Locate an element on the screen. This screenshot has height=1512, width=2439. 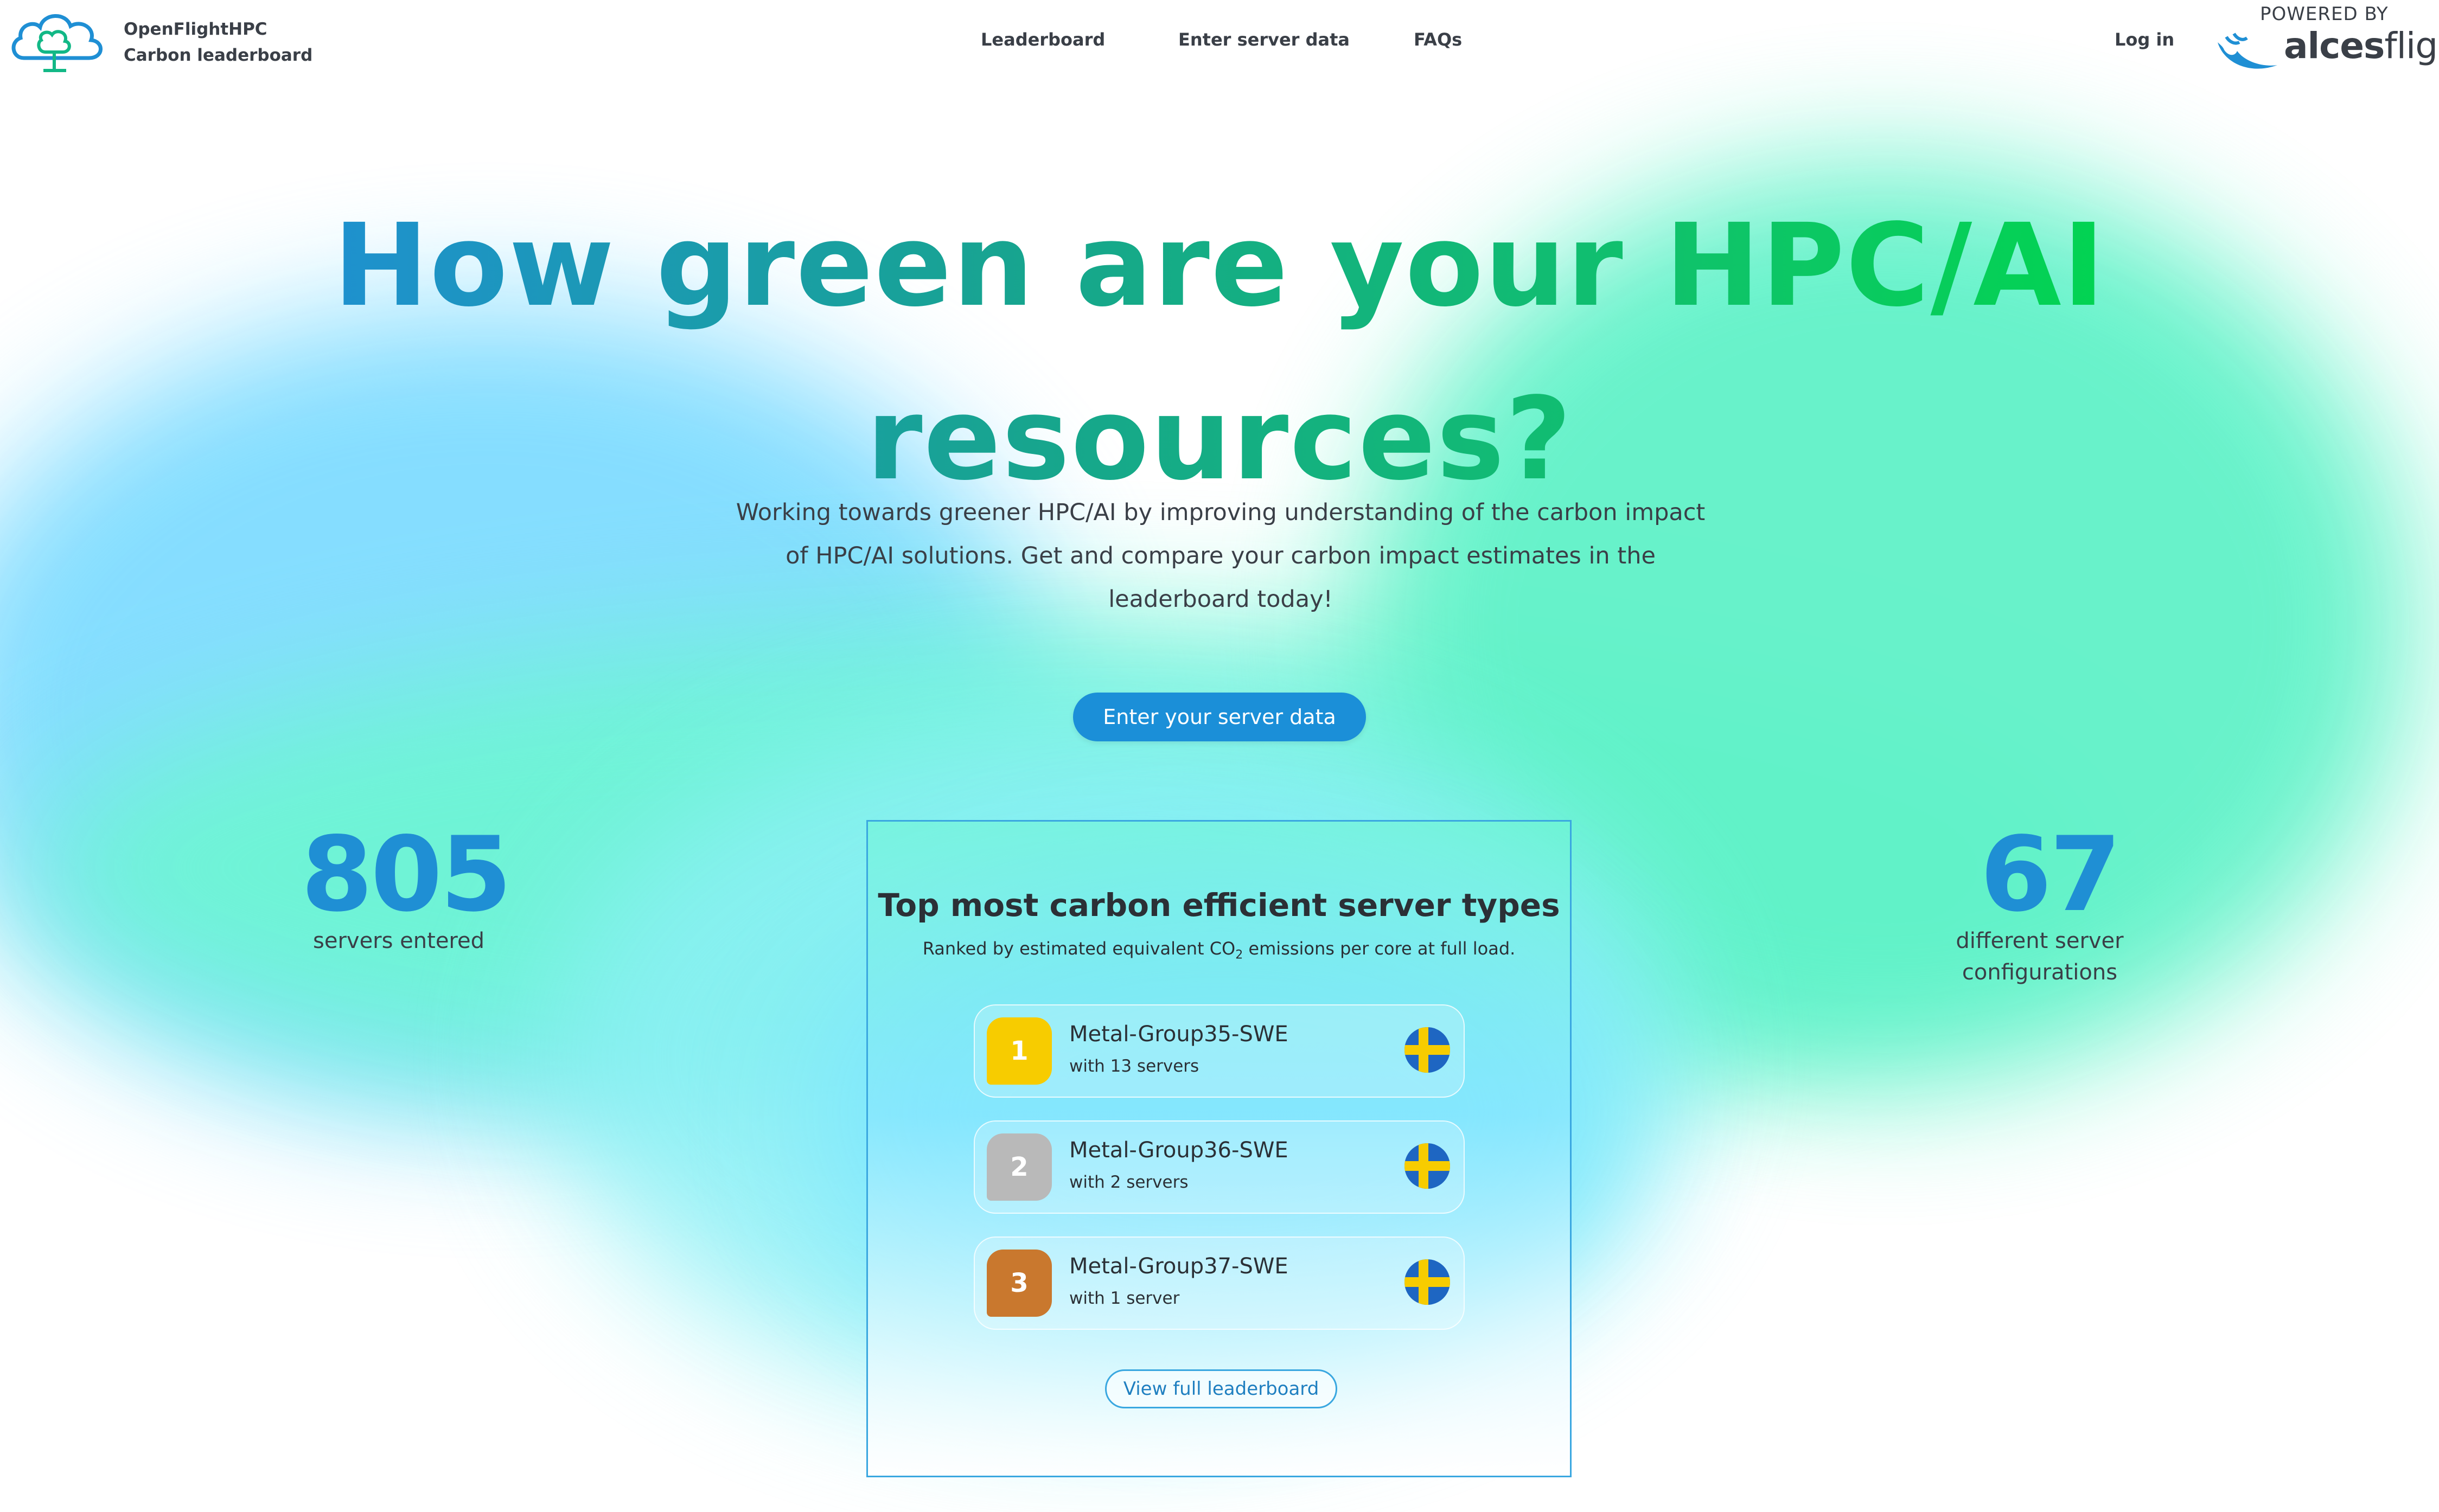
alces-logo-icon is located at coordinates (2248, 52).